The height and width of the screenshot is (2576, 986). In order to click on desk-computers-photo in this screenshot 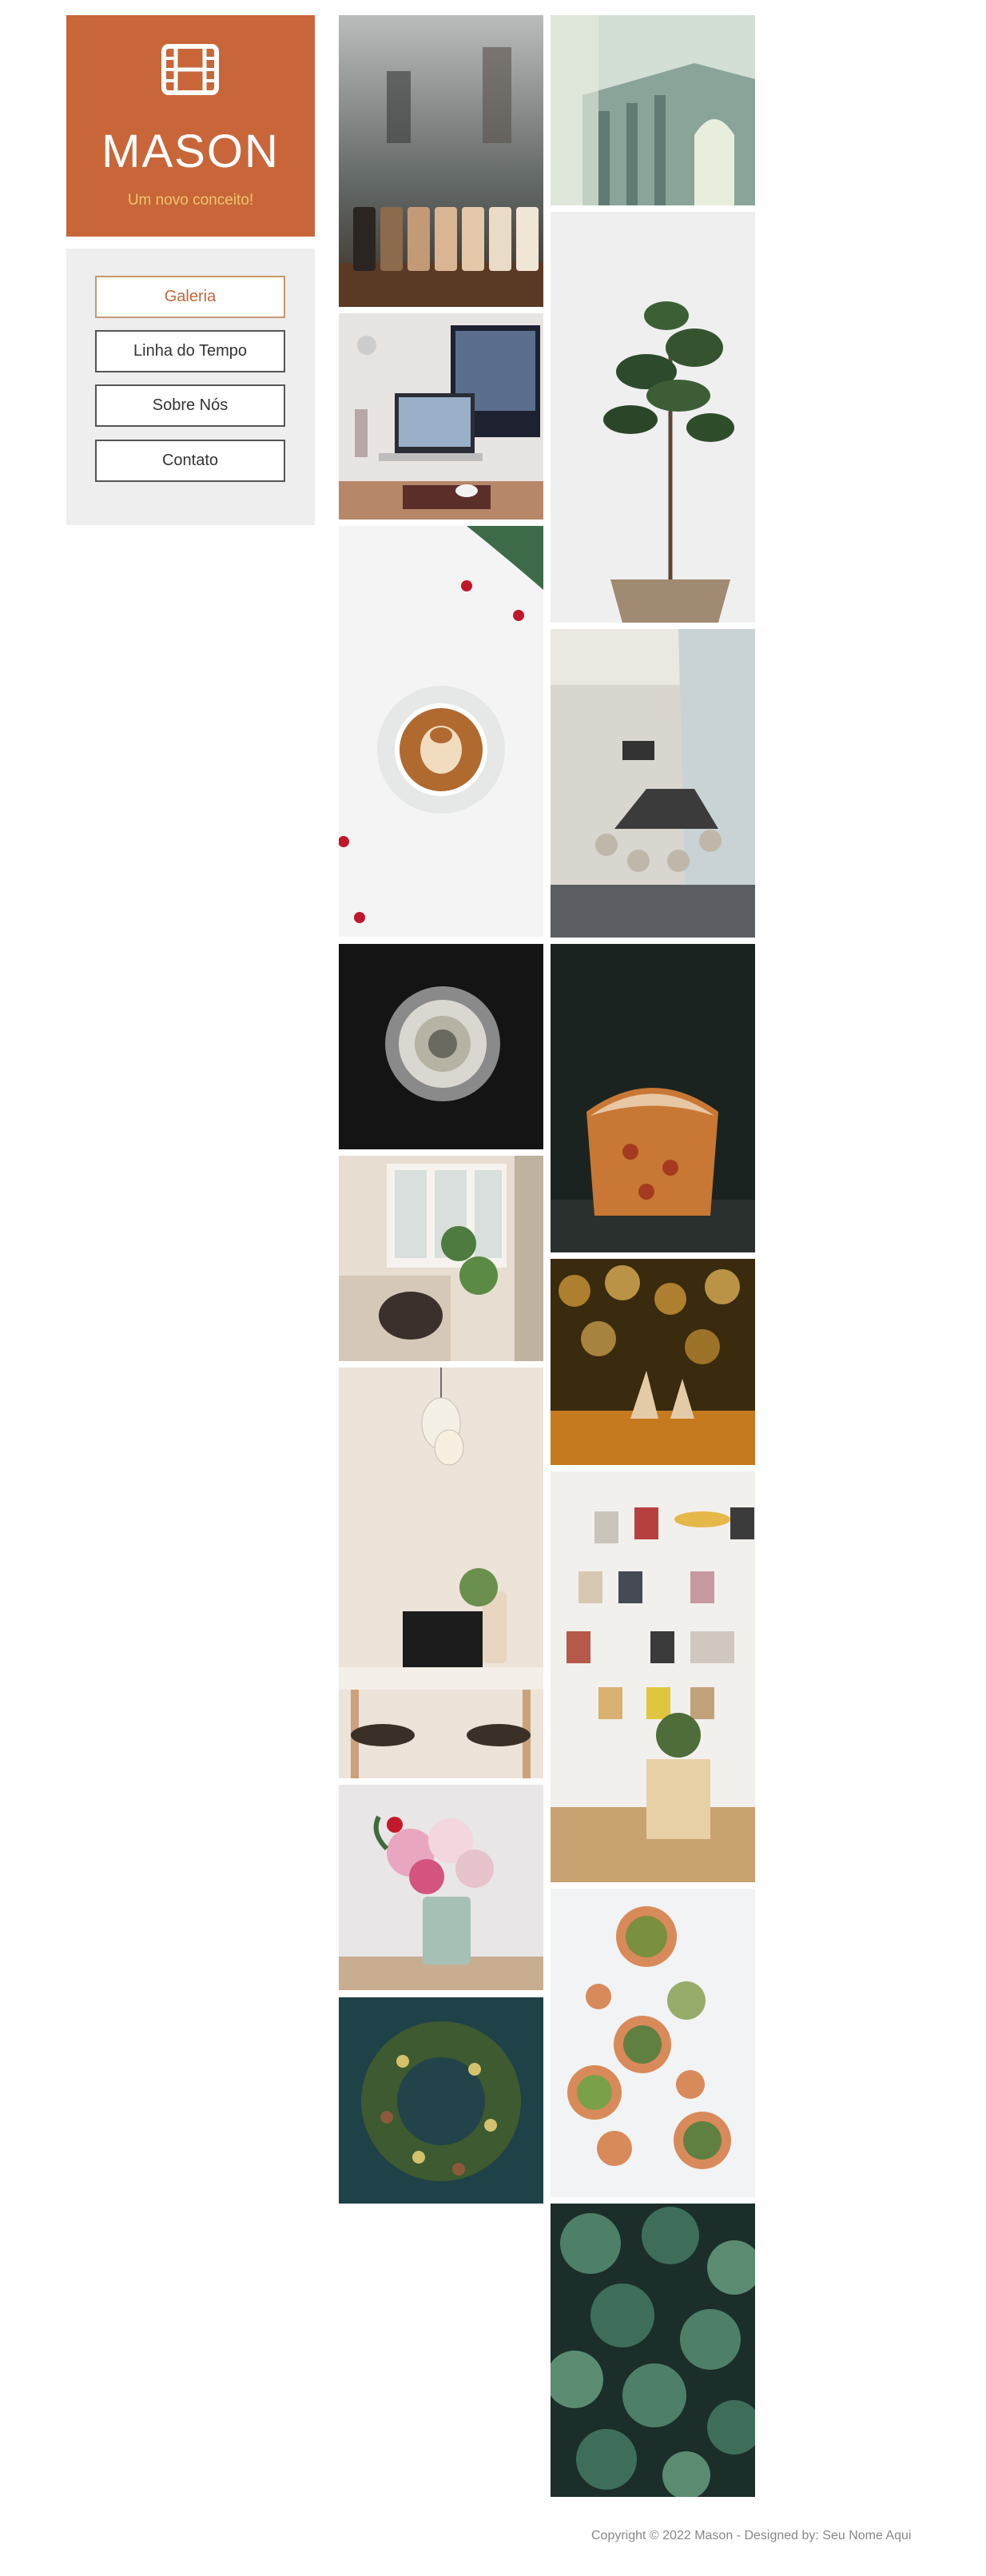, I will do `click(441, 416)`.